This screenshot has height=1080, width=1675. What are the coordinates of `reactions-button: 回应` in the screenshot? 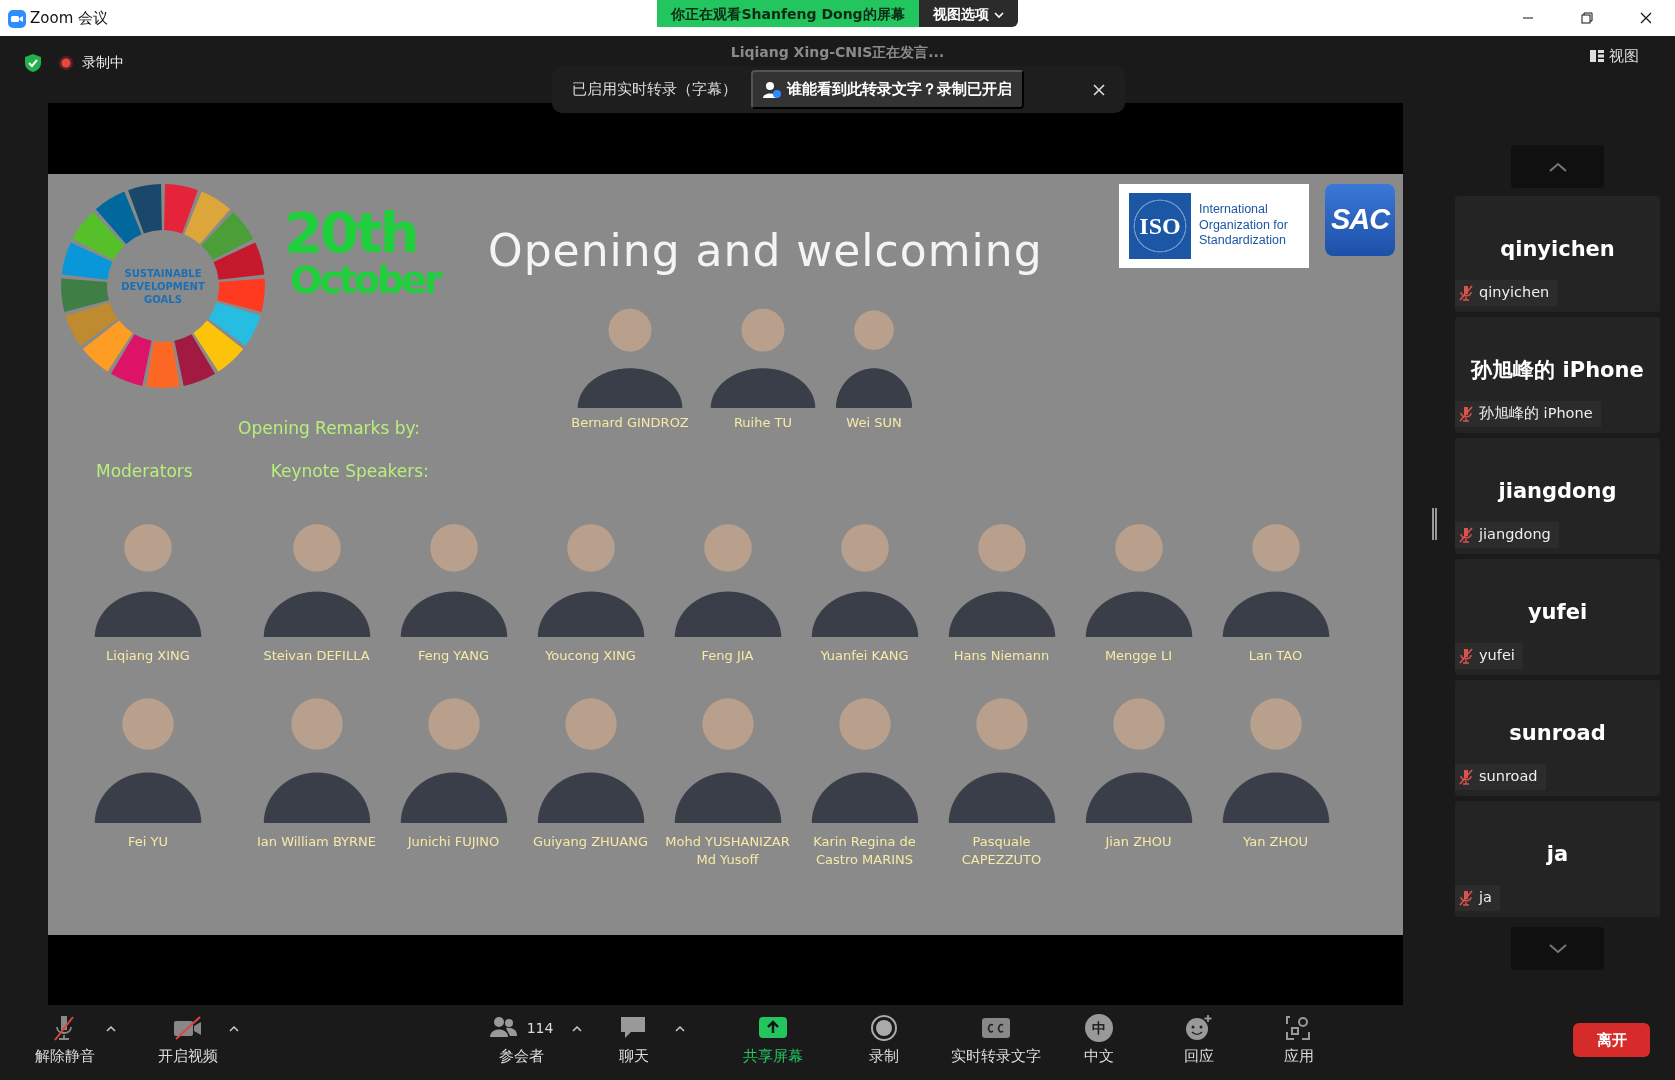 It's located at (1199, 1040).